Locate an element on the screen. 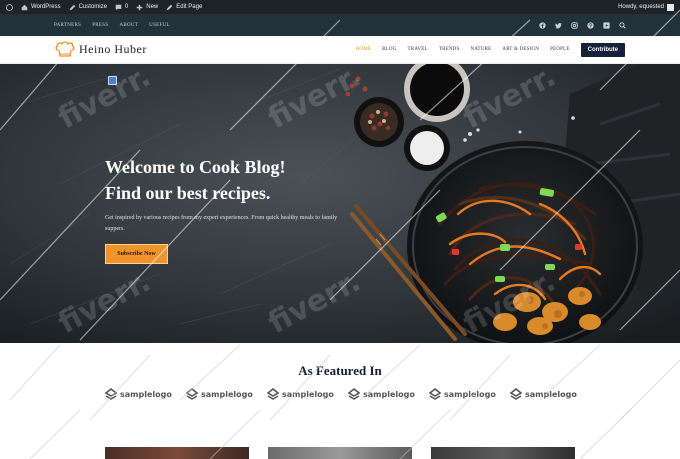  nav-item-trends: TRENDS is located at coordinates (449, 49).